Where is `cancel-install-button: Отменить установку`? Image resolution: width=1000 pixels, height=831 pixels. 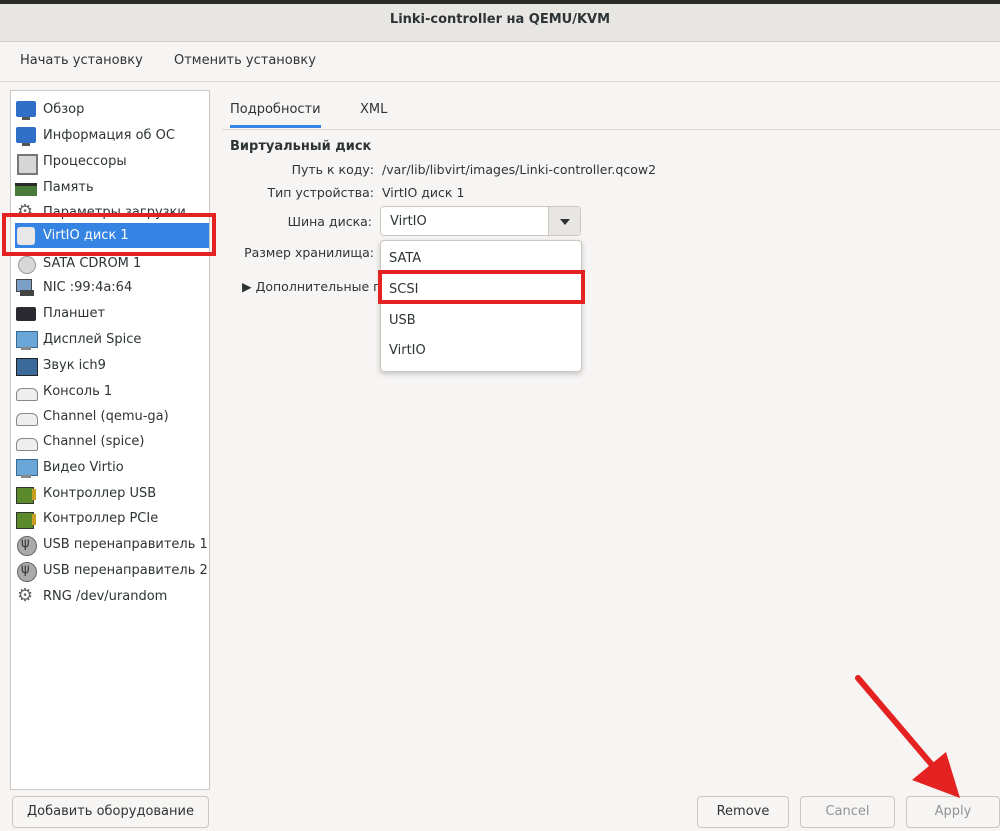 cancel-install-button: Отменить установку is located at coordinates (245, 60).